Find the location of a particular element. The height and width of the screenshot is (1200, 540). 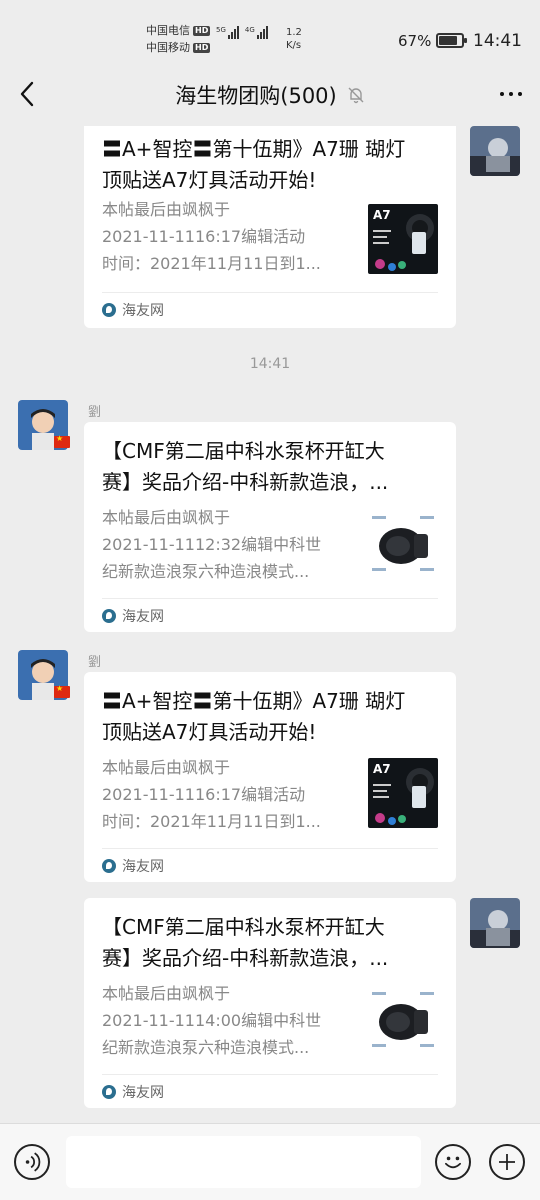

chat-input-bar is located at coordinates (270, 1161).